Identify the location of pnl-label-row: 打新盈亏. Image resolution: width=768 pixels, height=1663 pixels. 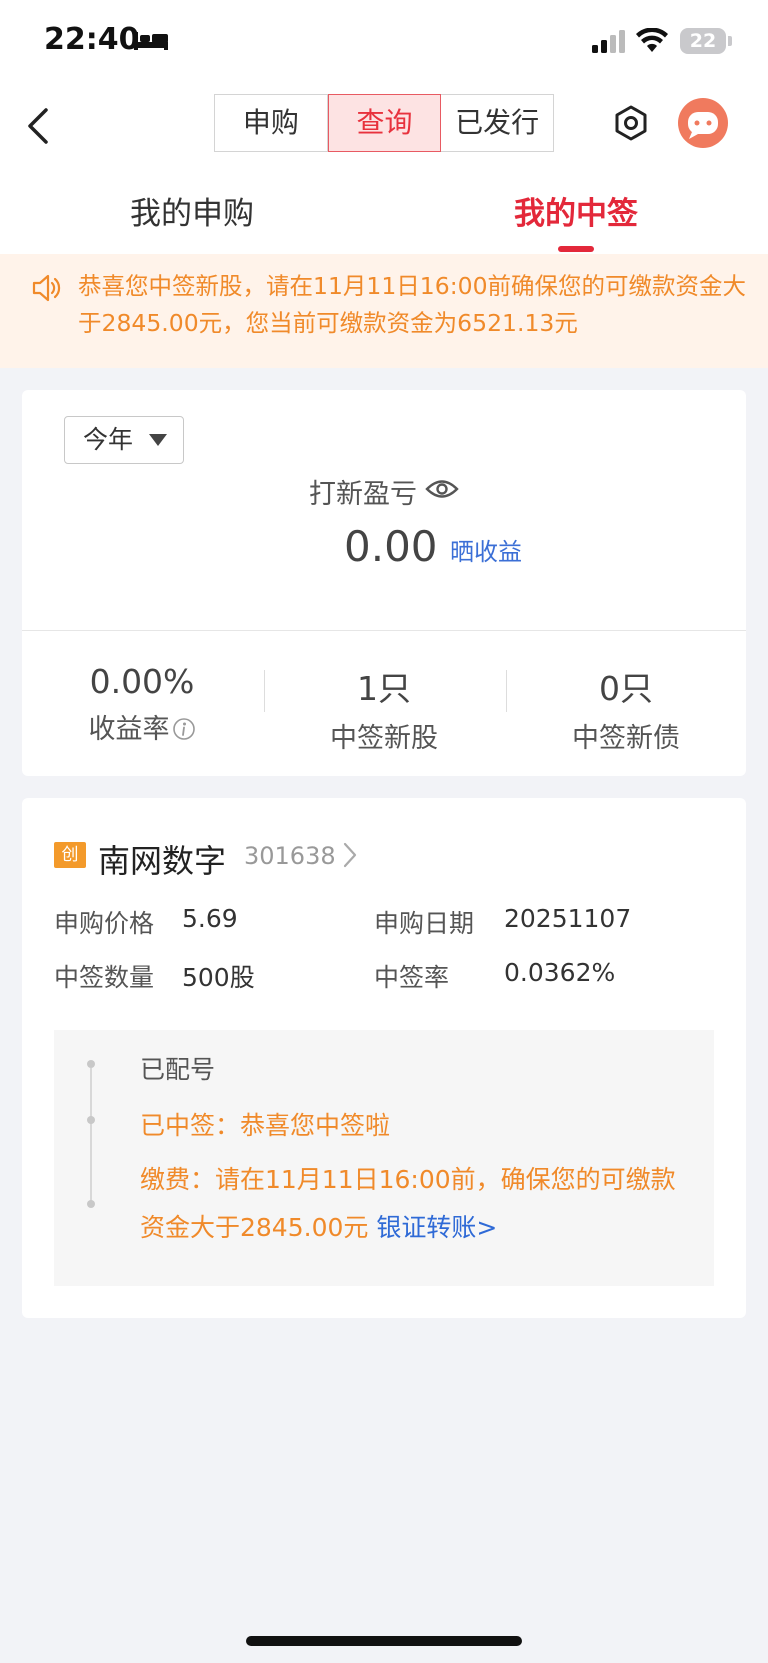
(384, 491).